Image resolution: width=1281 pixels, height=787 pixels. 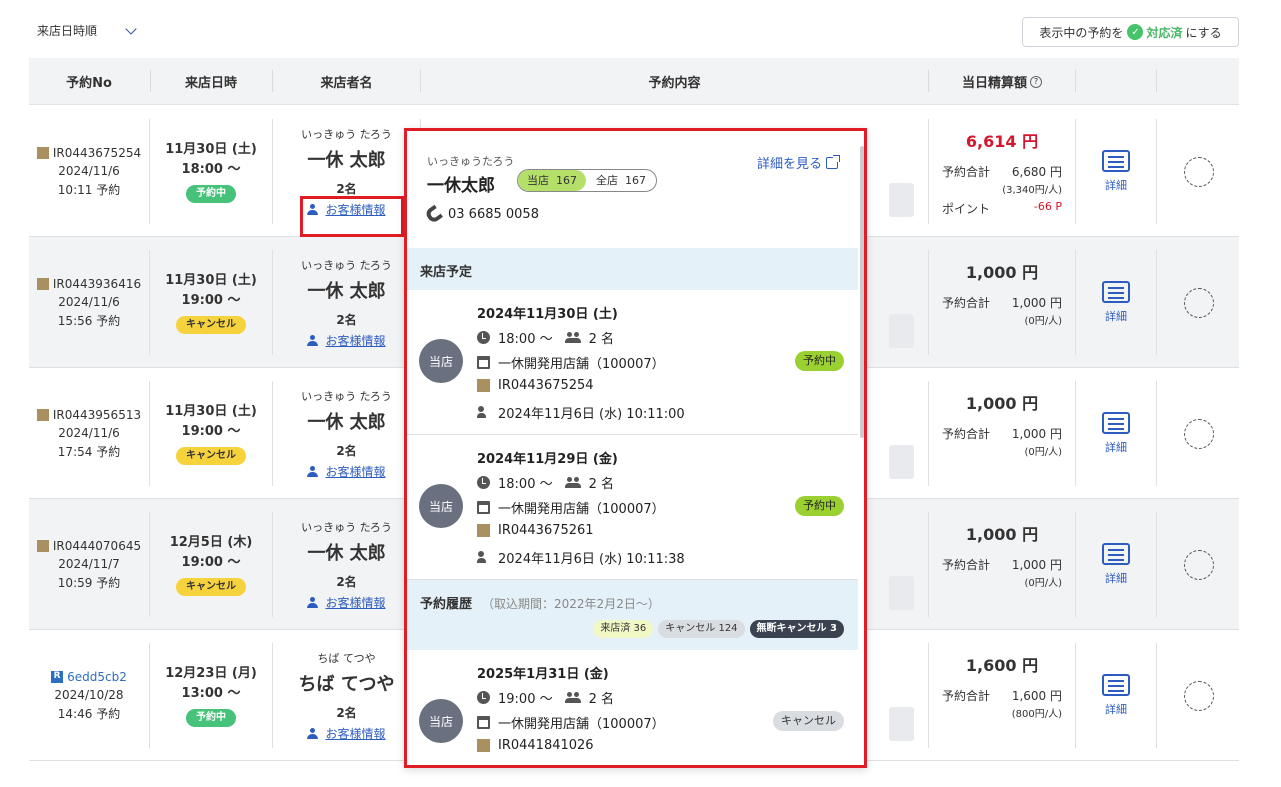 What do you see at coordinates (1156, 564) in the screenshot?
I see `column-divider` at bounding box center [1156, 564].